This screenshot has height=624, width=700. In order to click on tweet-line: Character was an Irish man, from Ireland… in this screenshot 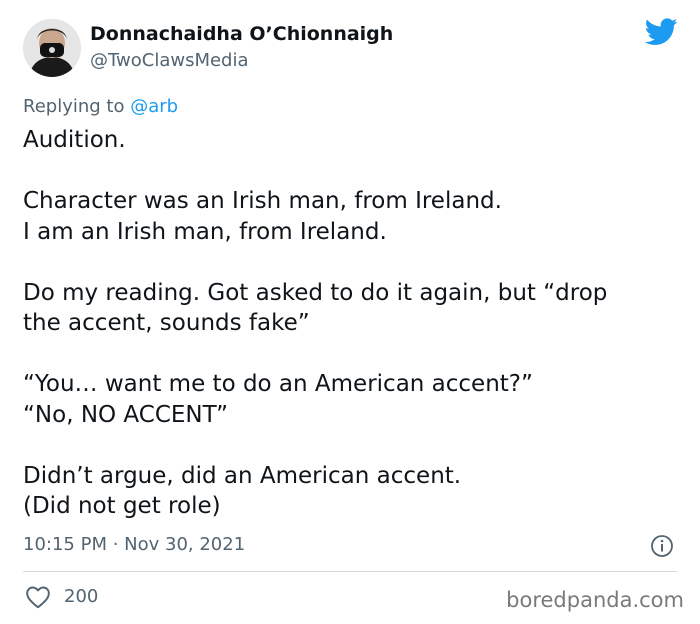, I will do `click(262, 201)`.